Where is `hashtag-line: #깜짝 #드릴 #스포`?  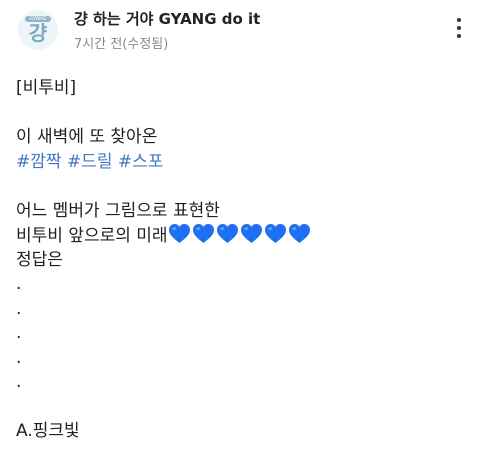 hashtag-line: #깜짝 #드릴 #스포 is located at coordinates (241, 162).